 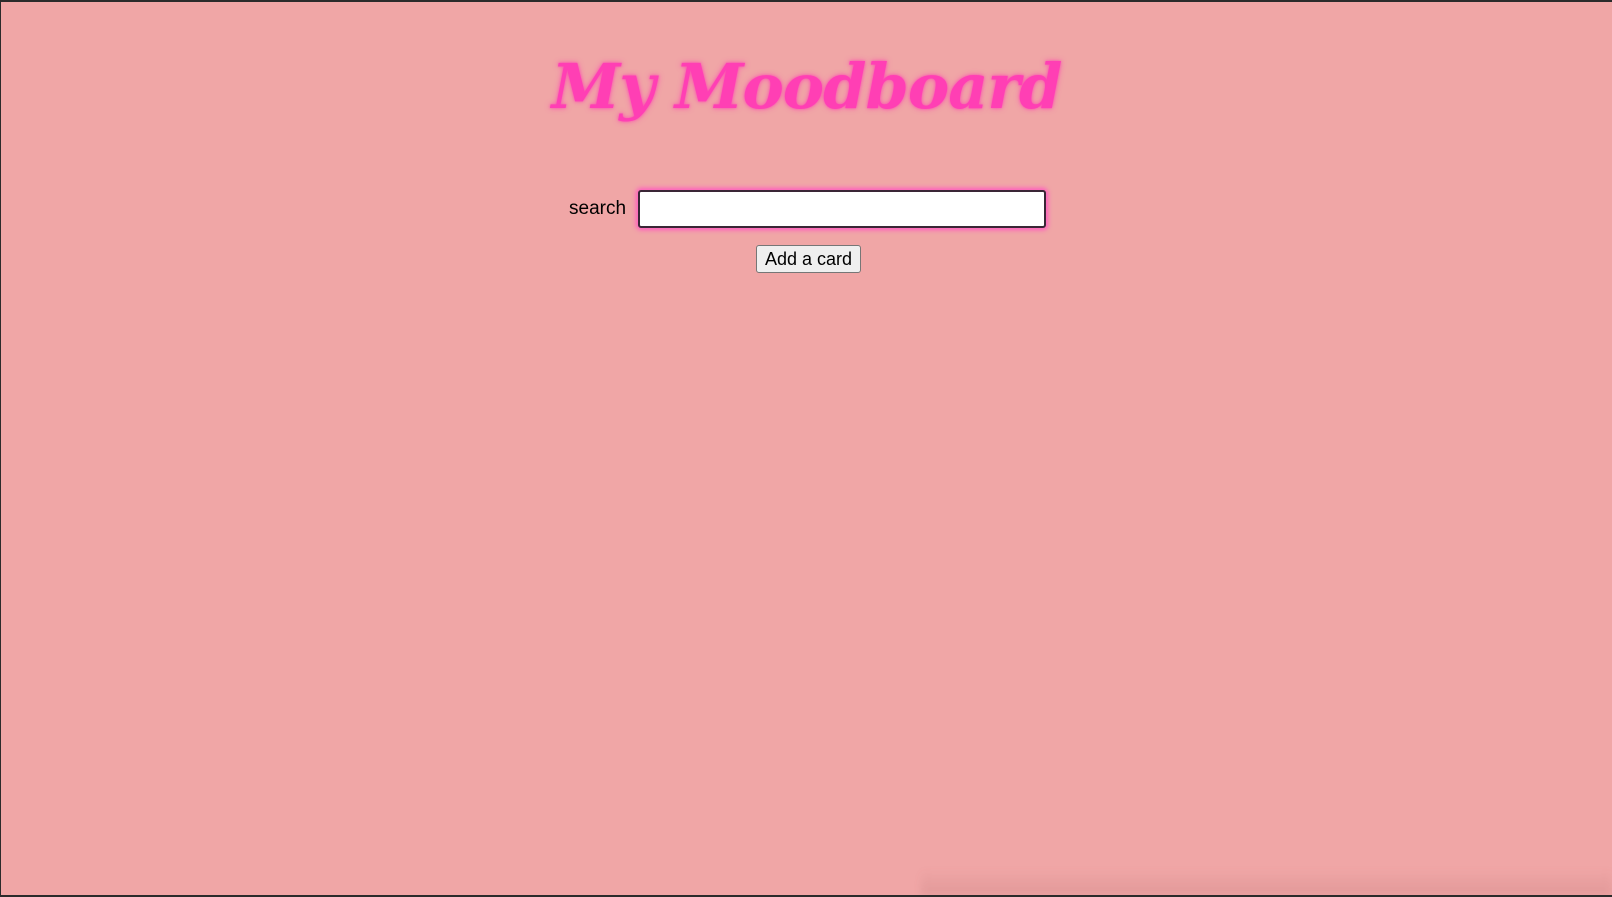 What do you see at coordinates (842, 209) in the screenshot?
I see `search-input` at bounding box center [842, 209].